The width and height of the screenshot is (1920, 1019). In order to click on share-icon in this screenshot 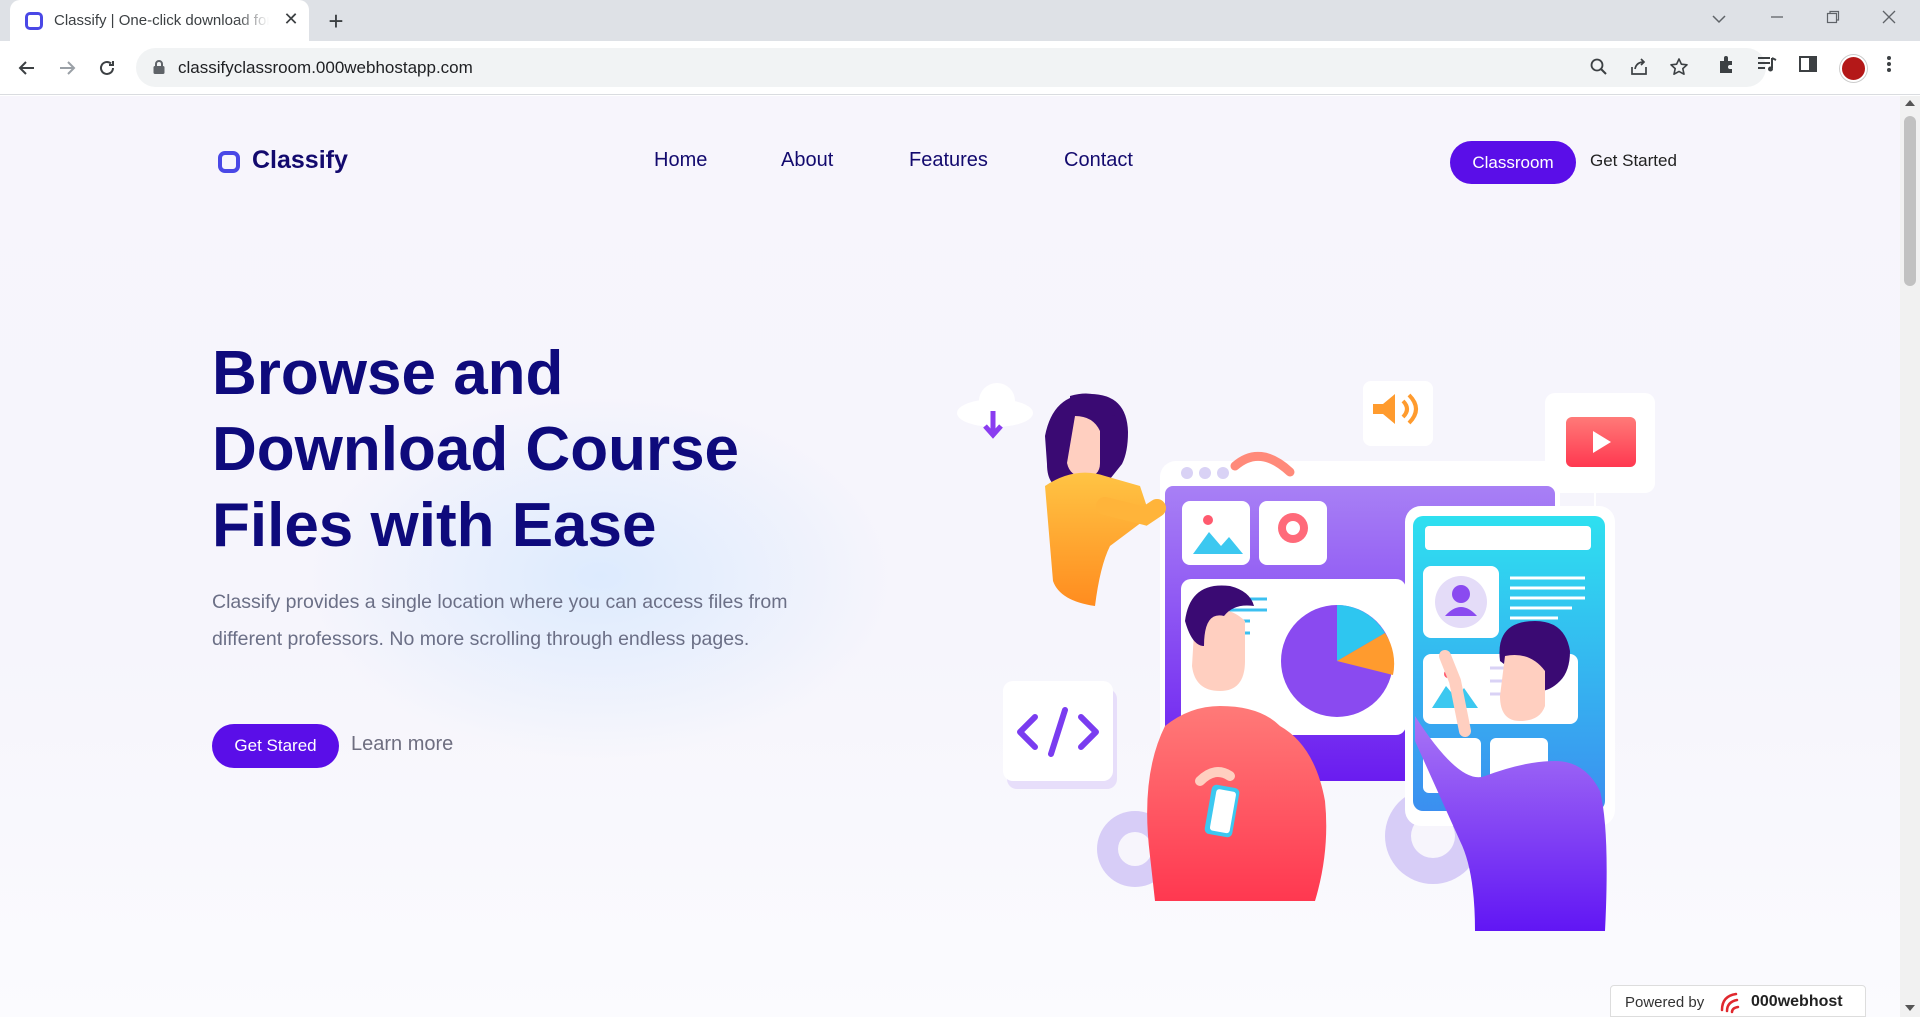, I will do `click(1639, 69)`.